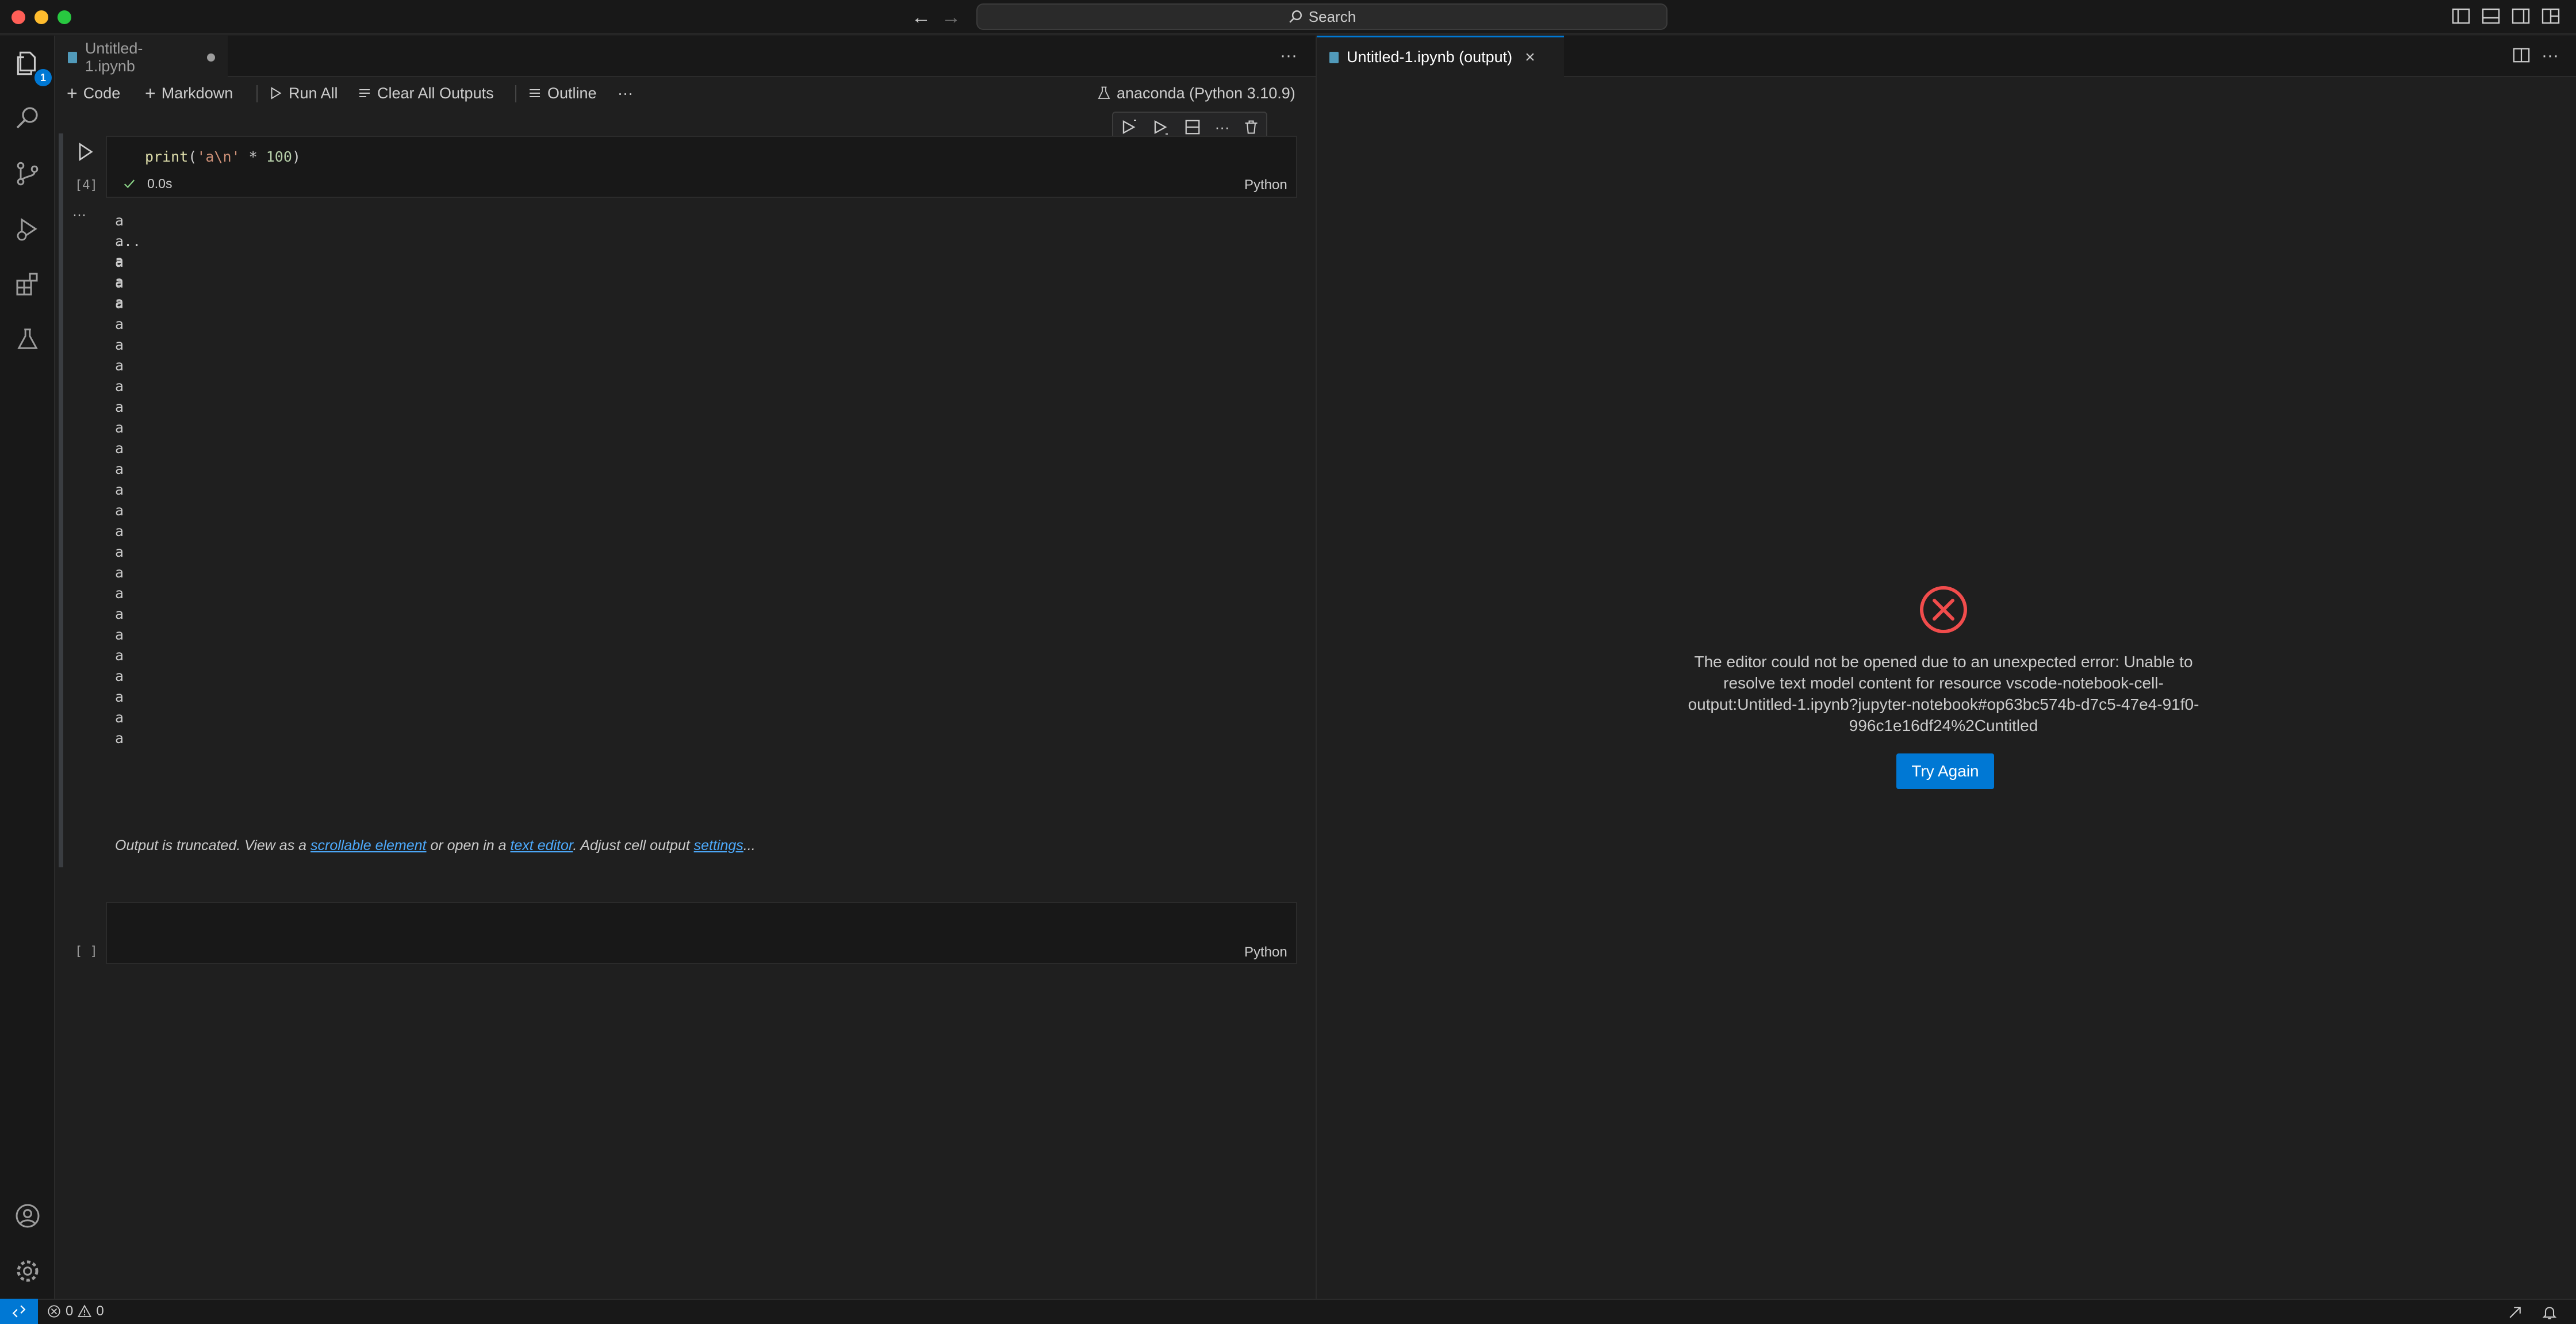  I want to click on explorer-icon: 1, so click(30, 65).